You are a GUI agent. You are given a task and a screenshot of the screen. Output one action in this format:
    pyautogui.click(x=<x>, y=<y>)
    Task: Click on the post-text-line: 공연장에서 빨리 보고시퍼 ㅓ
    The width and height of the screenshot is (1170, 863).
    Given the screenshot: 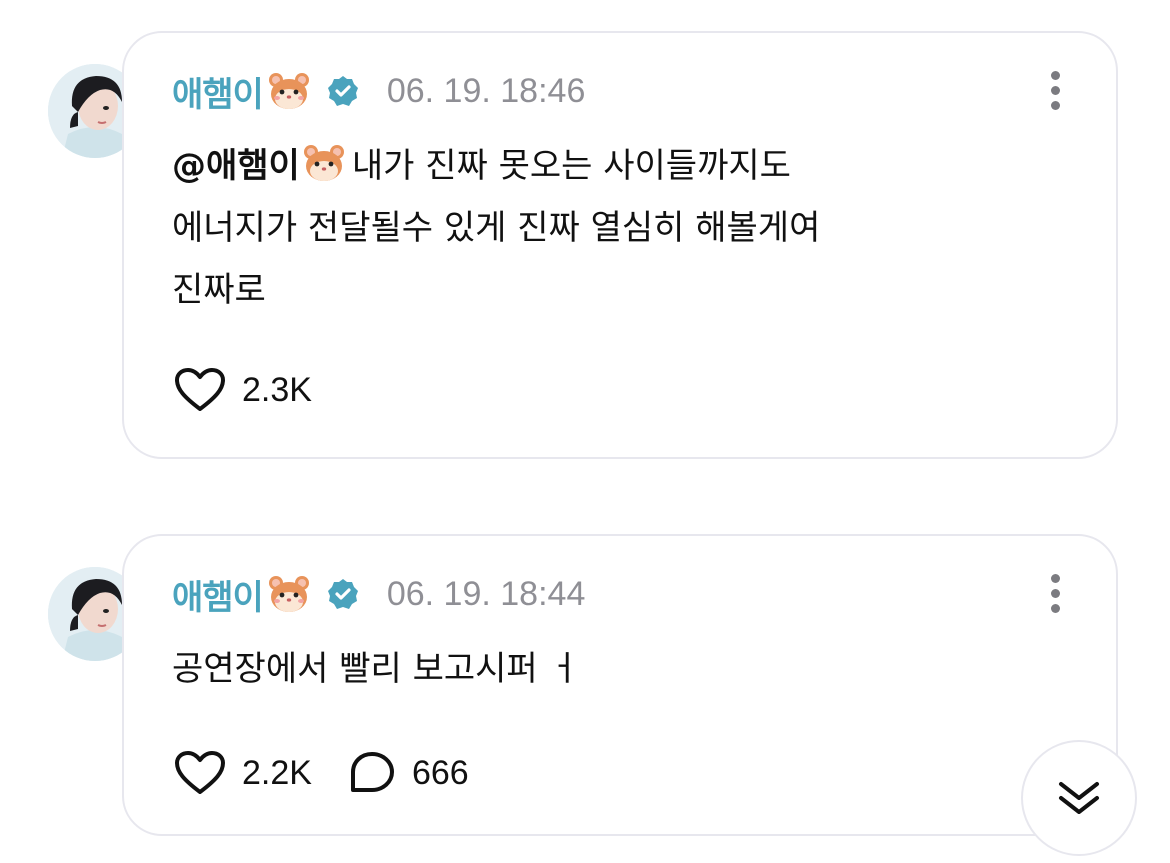 What is the action you would take?
    pyautogui.click(x=376, y=669)
    